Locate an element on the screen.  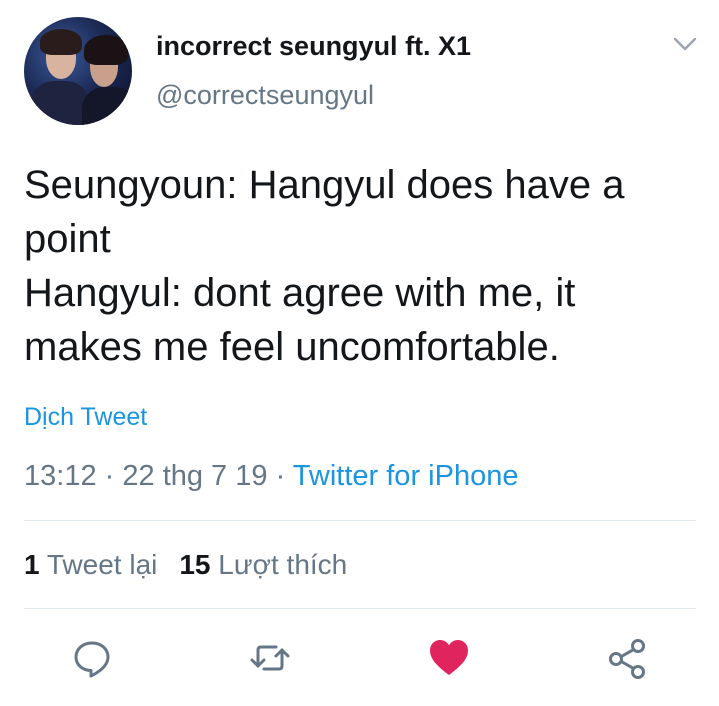
tweet-text-line: makes me feel uncomfortable. is located at coordinates (292, 347).